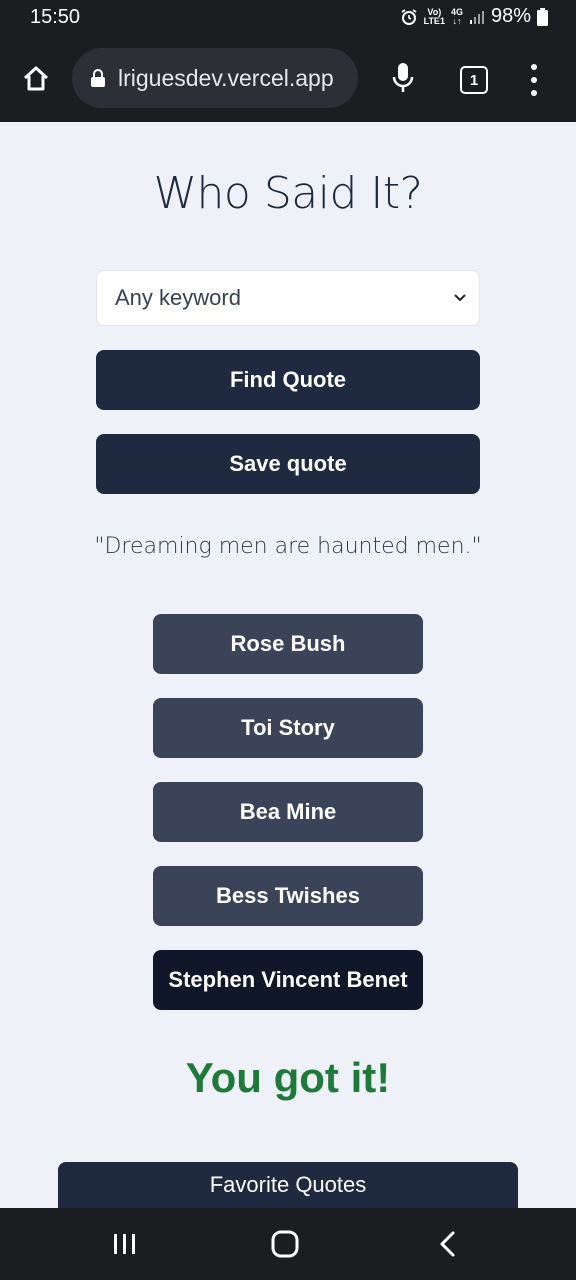  I want to click on address-bar: lriguesdev.vercel.app, so click(215, 78).